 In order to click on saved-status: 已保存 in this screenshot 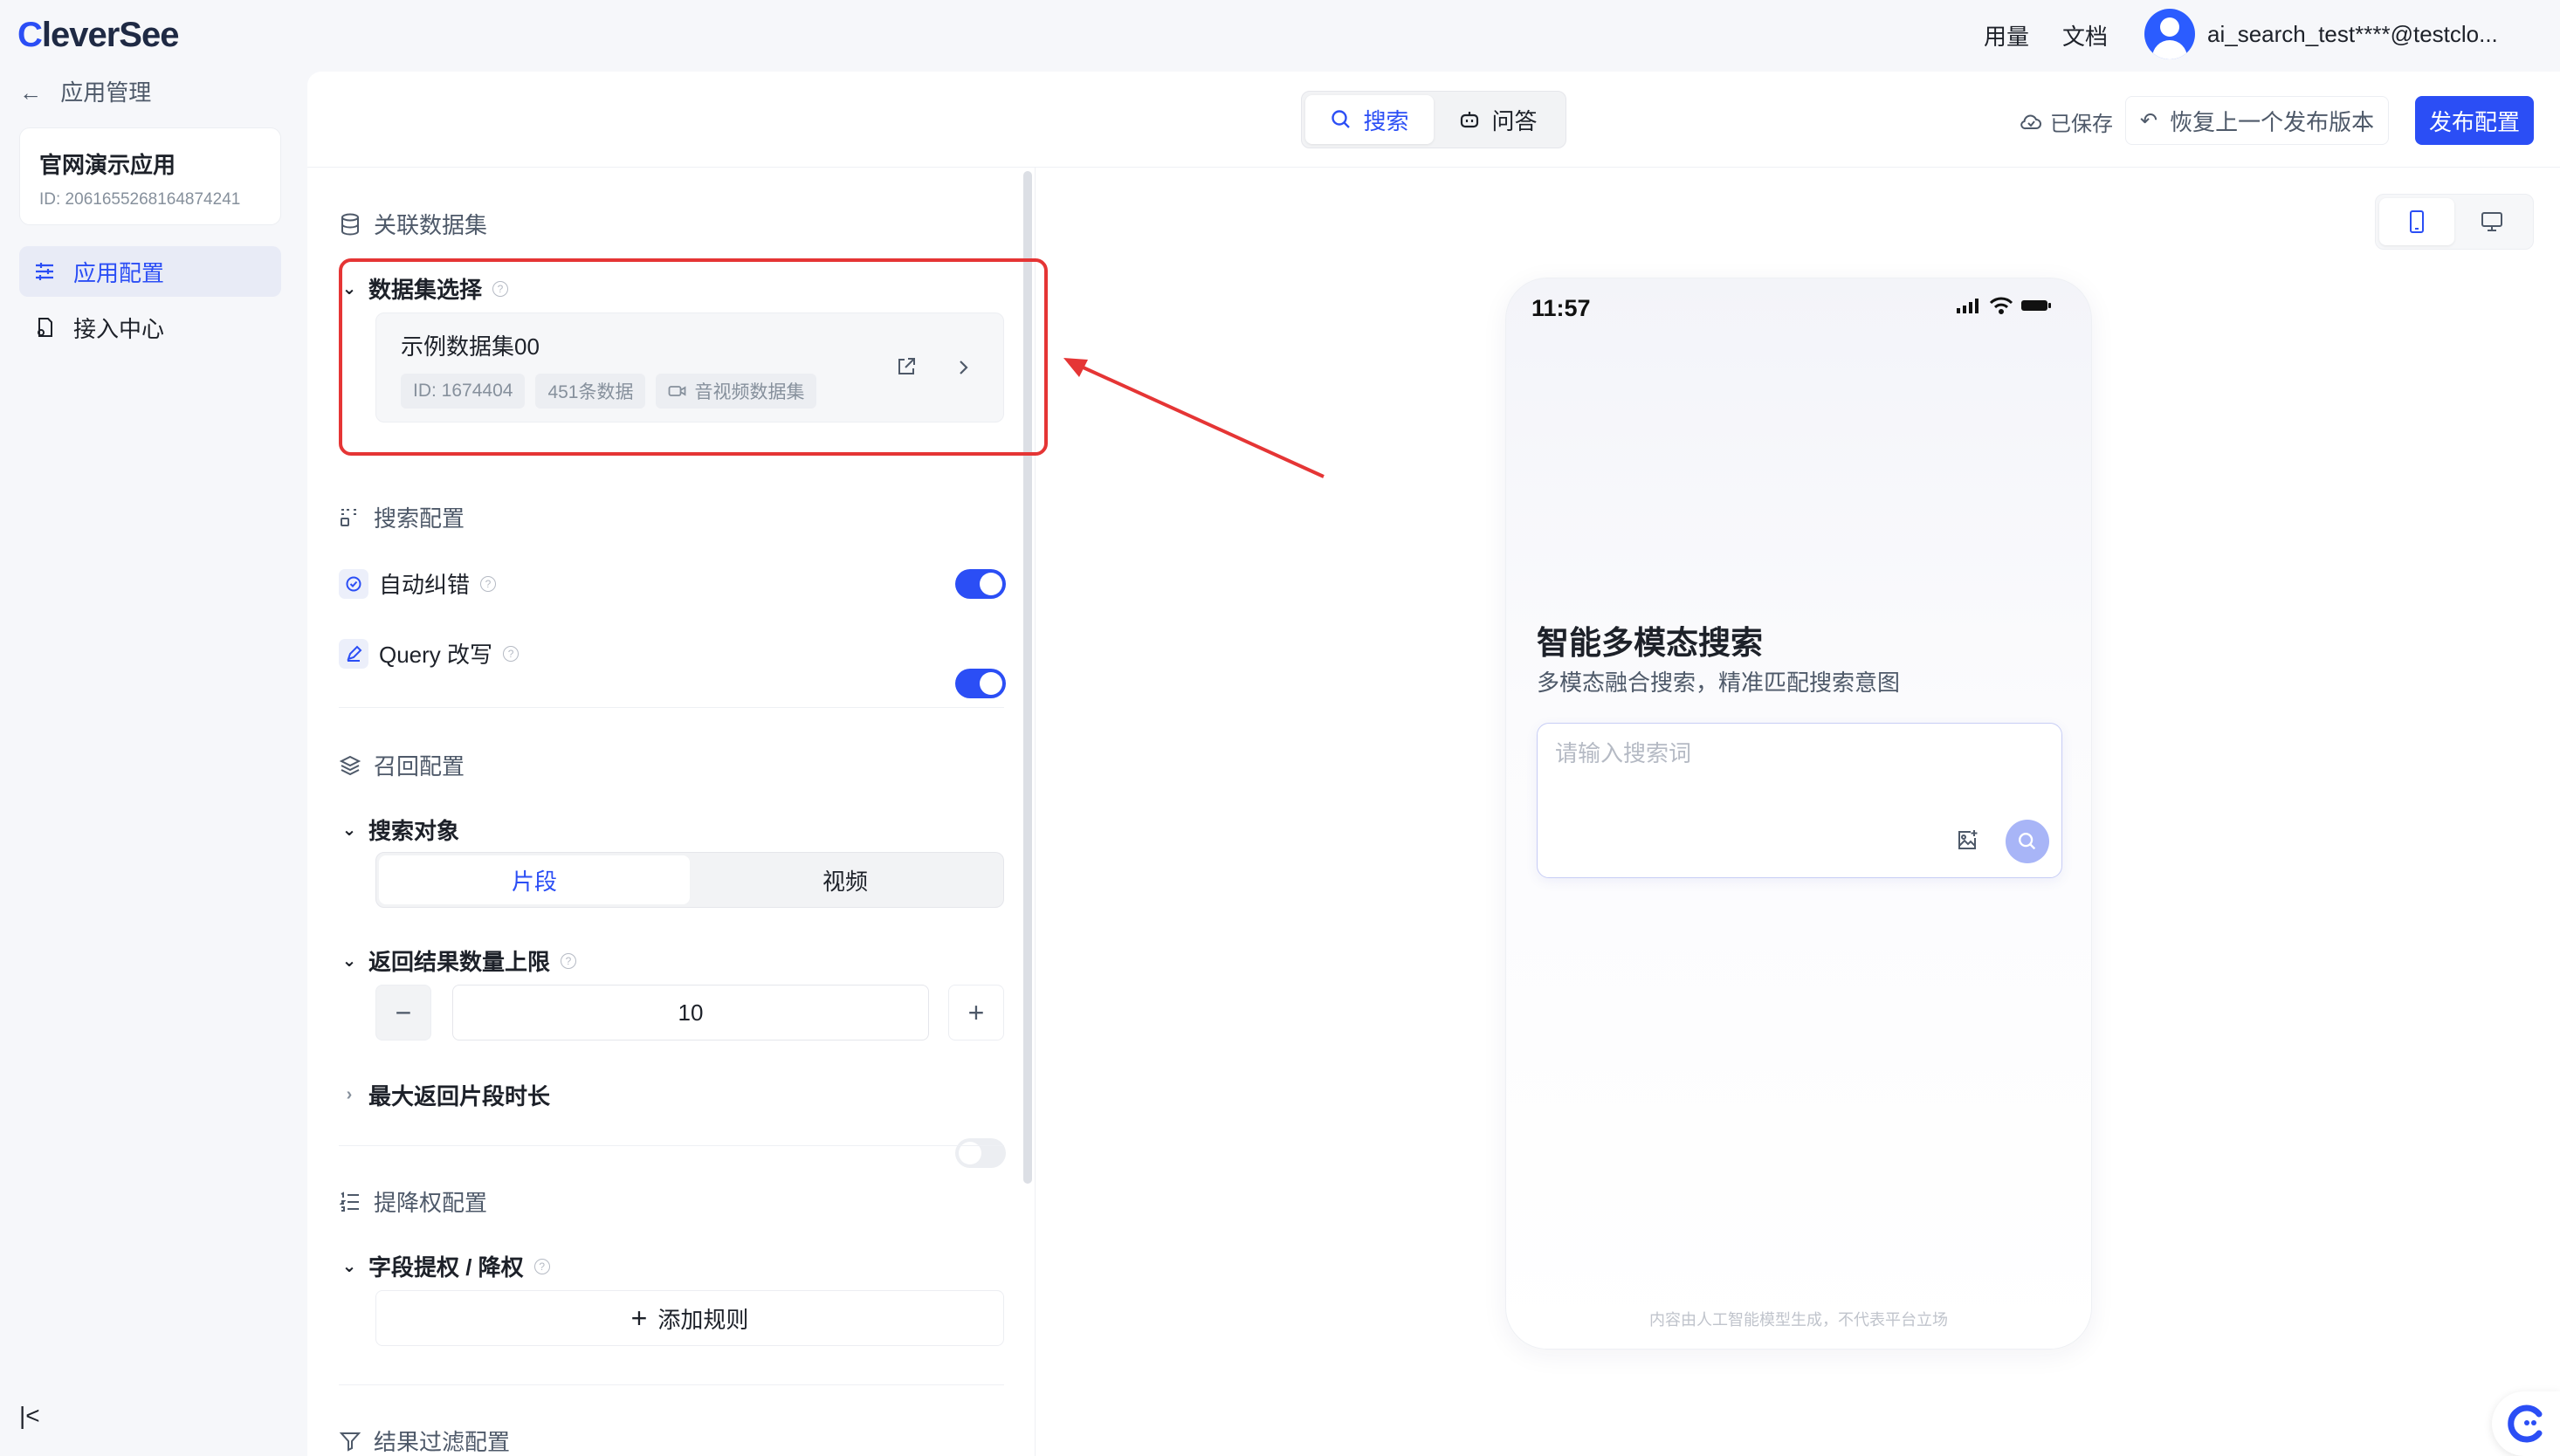, I will do `click(2066, 121)`.